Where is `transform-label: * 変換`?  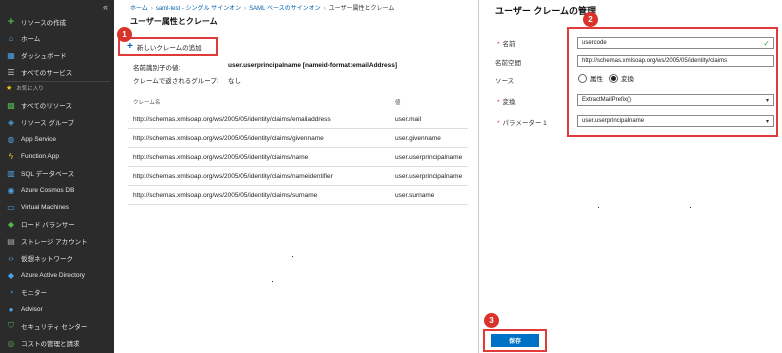 transform-label: * 変換 is located at coordinates (506, 102).